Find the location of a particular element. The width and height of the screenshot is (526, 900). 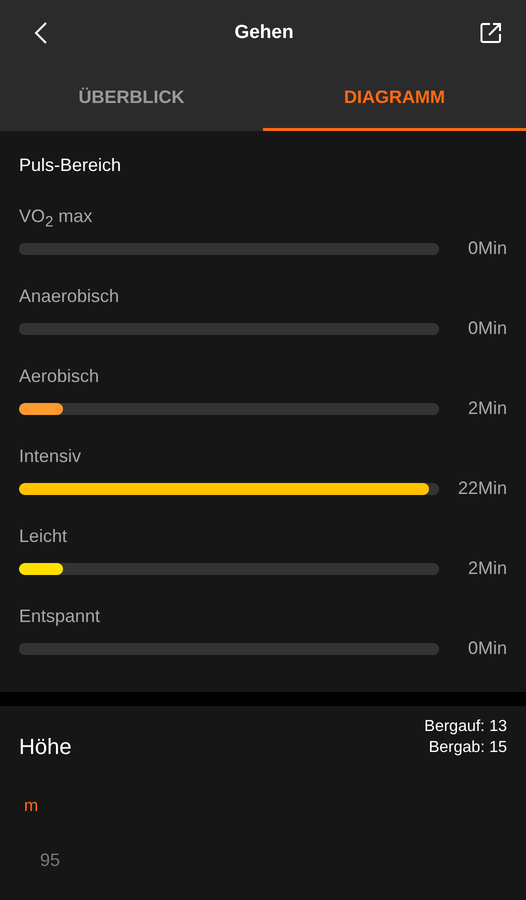

uphill-value: Bergauf: 13 is located at coordinates (465, 727).